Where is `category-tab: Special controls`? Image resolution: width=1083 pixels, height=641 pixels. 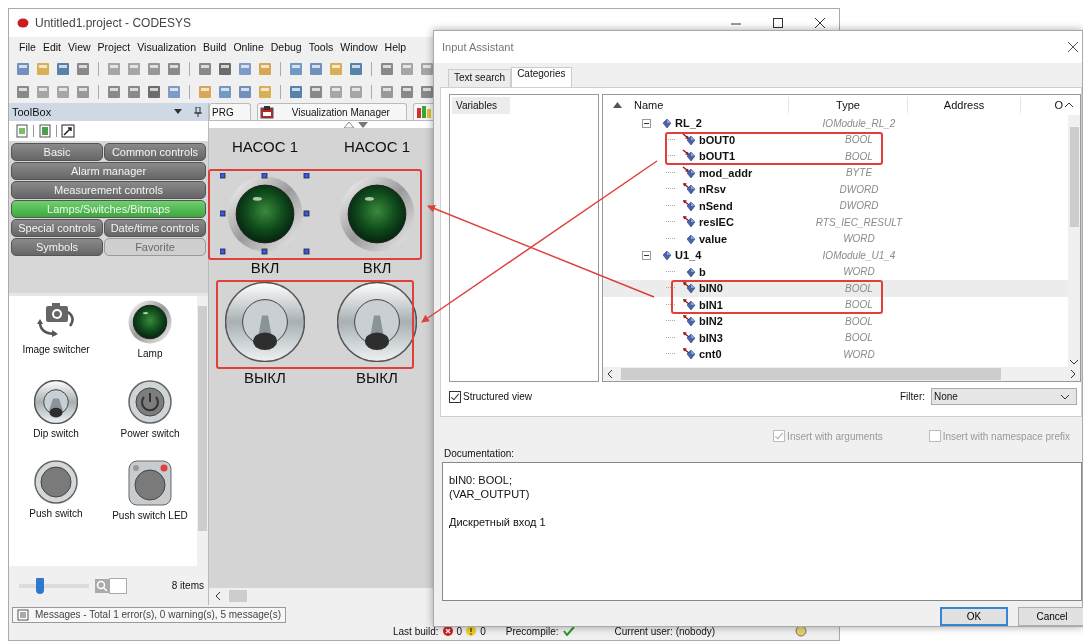
category-tab: Special controls is located at coordinates (57, 228).